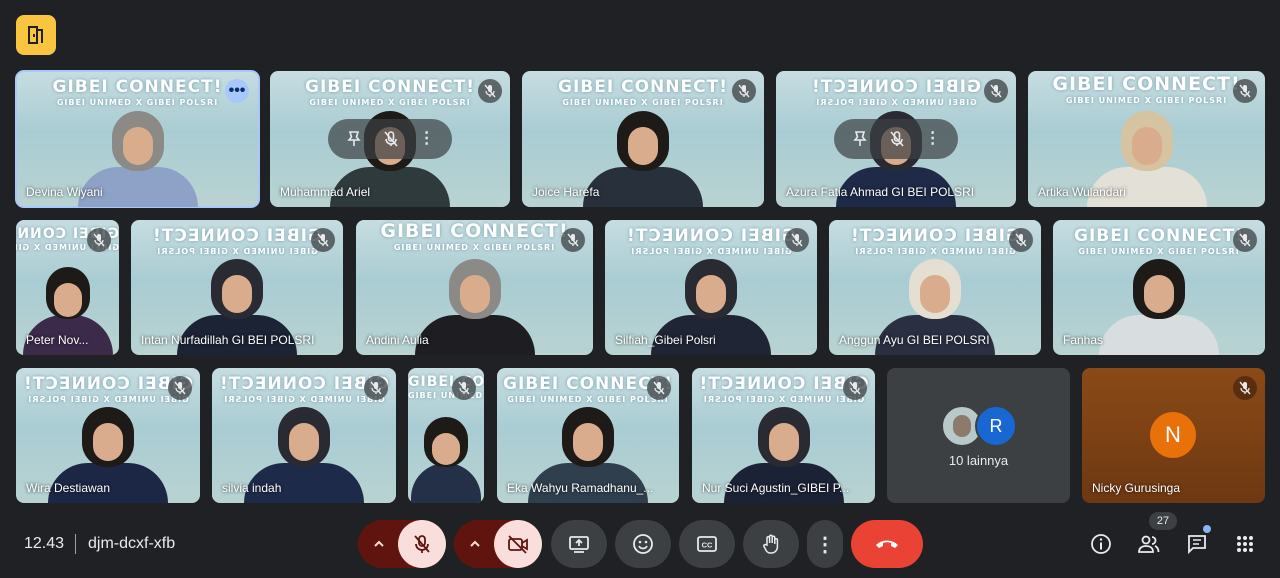 This screenshot has width=1280, height=578. Describe the element at coordinates (665, 340) in the screenshot. I see `participant-name: Silfiah_Gibei Polsri` at that location.